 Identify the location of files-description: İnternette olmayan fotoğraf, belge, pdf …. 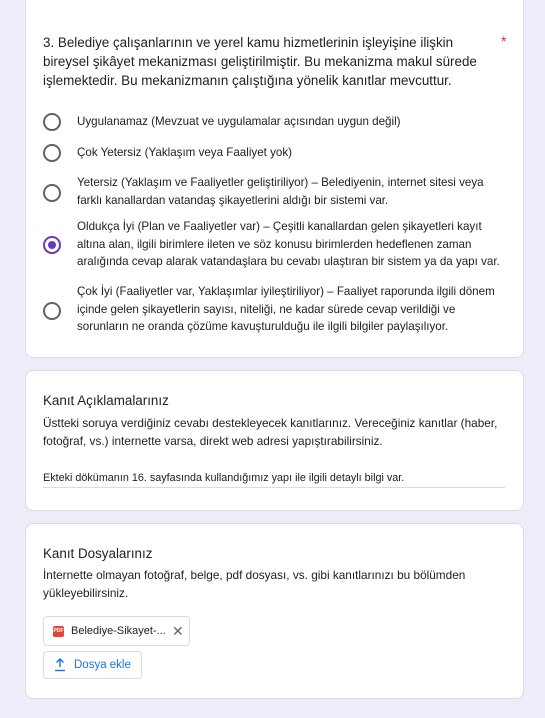
(254, 584).